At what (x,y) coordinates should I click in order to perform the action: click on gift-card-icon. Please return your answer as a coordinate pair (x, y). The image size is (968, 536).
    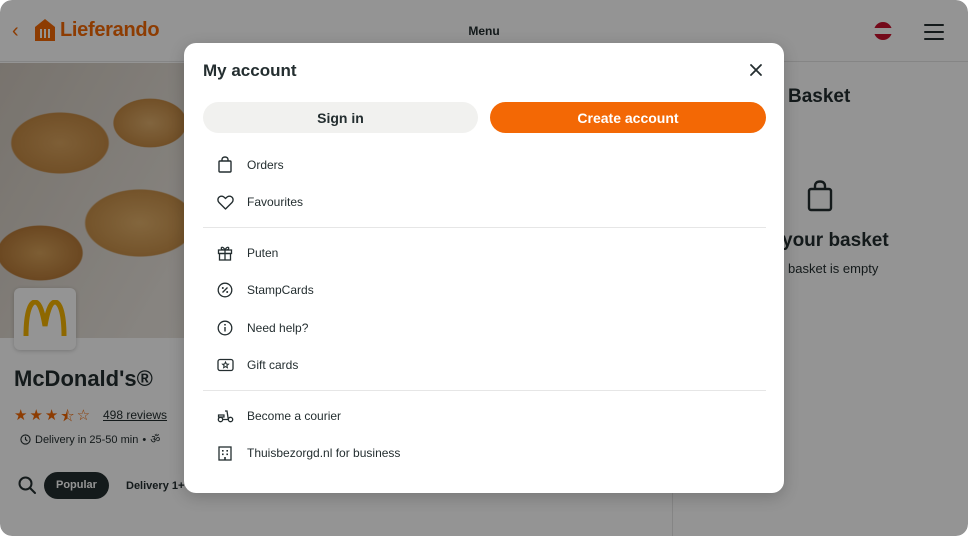
    Looking at the image, I should click on (225, 365).